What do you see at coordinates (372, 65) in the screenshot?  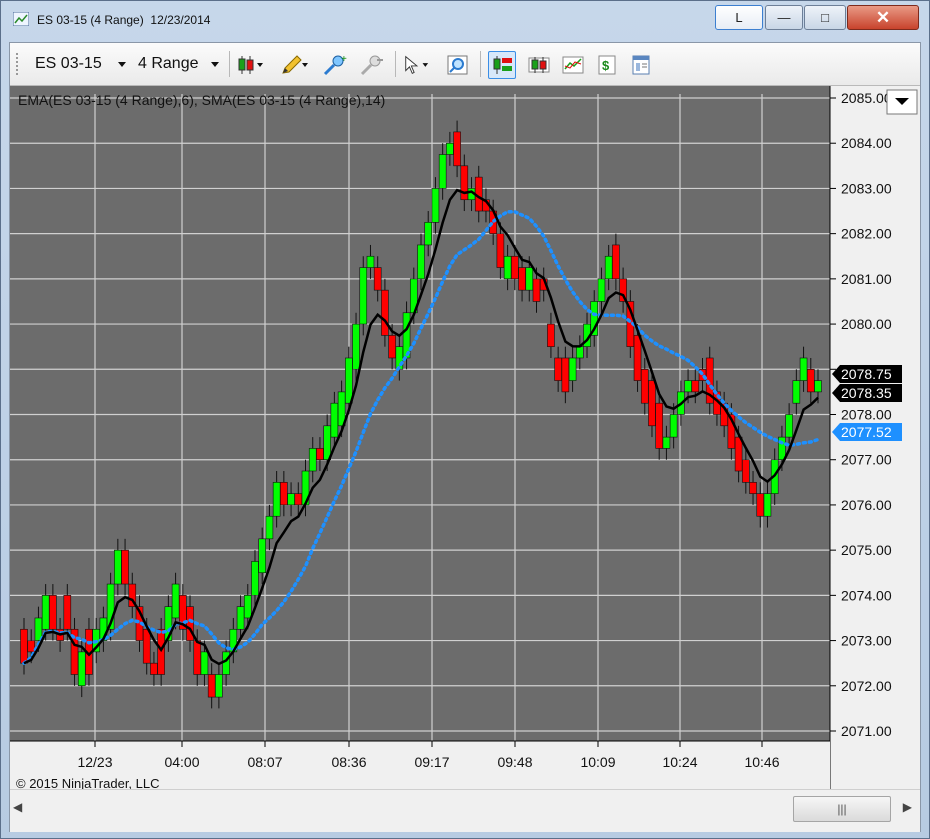 I see `zoom-out-icon` at bounding box center [372, 65].